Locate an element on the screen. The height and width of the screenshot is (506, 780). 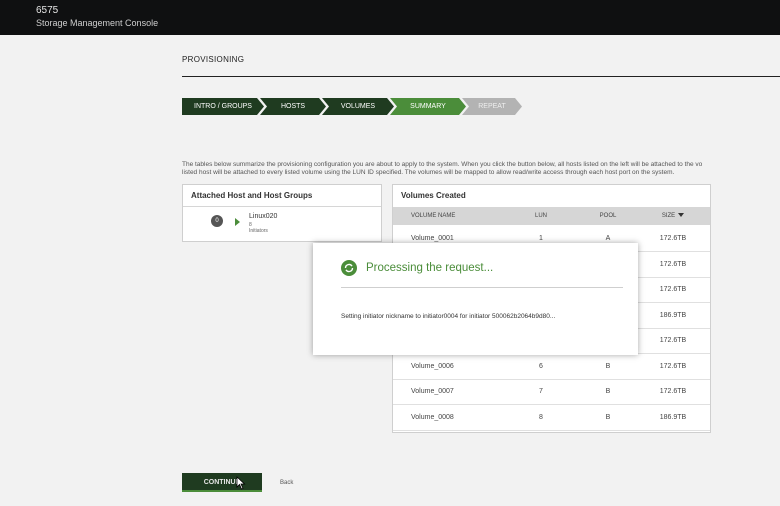
col-pool: POOL is located at coordinates (608, 216).